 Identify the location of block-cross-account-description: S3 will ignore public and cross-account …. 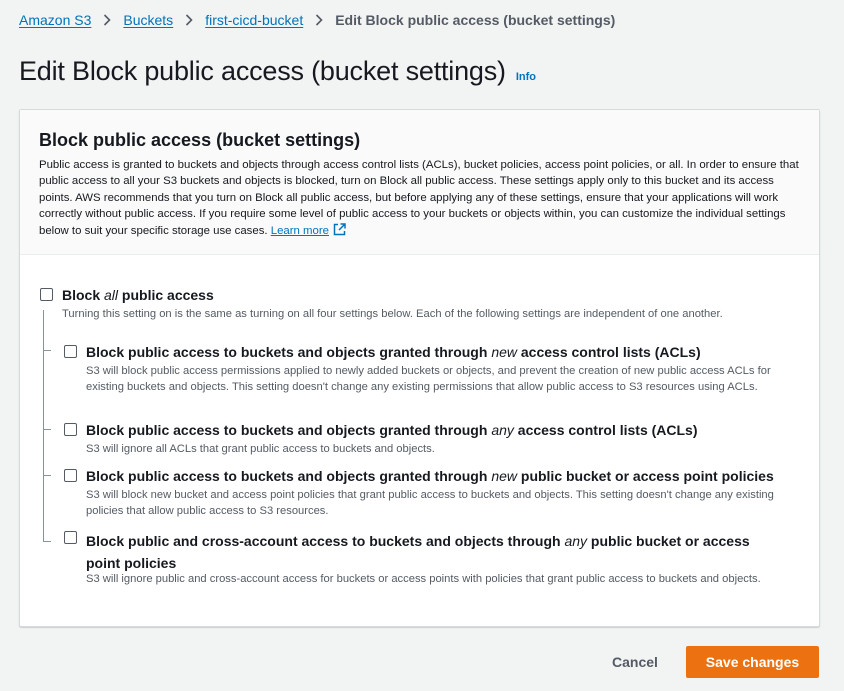
(423, 579).